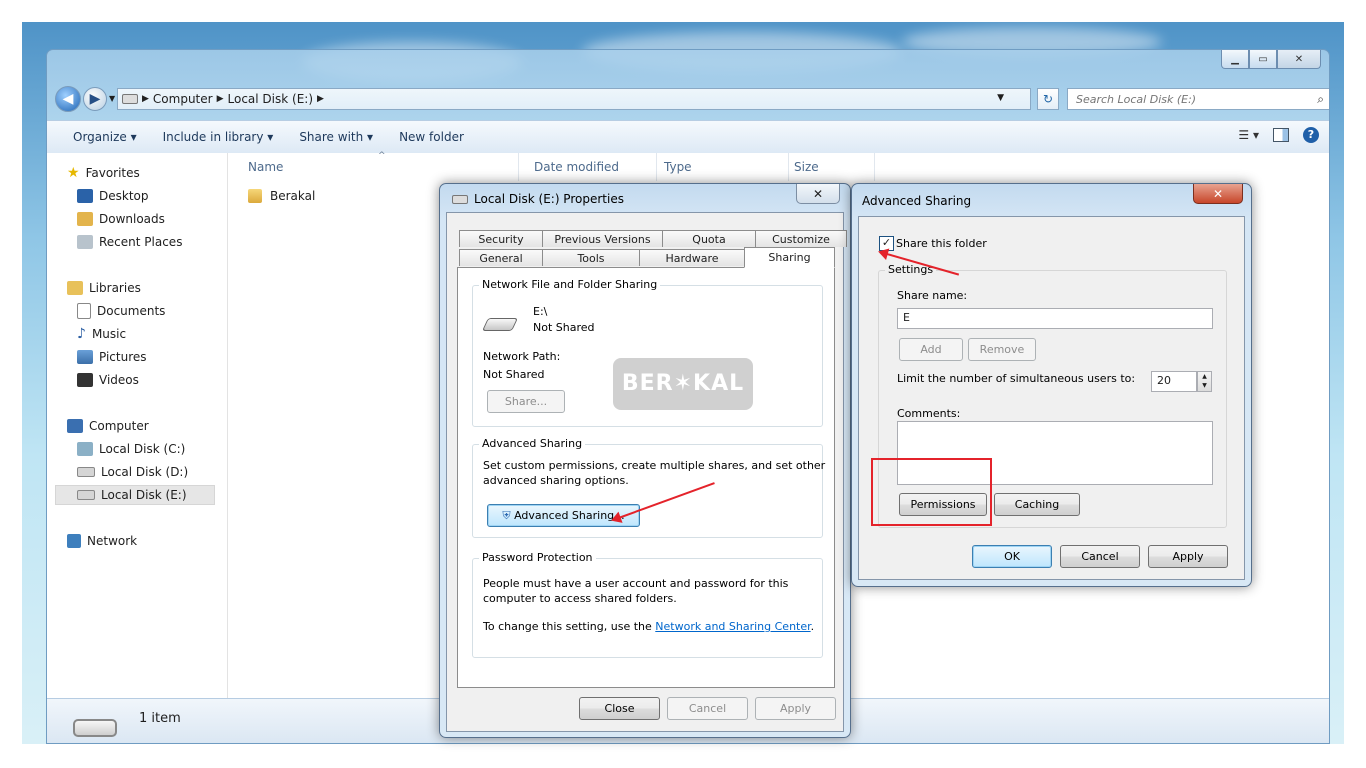 The image size is (1366, 768). Describe the element at coordinates (1263, 59) in the screenshot. I see `maximize-button: ▭` at that location.